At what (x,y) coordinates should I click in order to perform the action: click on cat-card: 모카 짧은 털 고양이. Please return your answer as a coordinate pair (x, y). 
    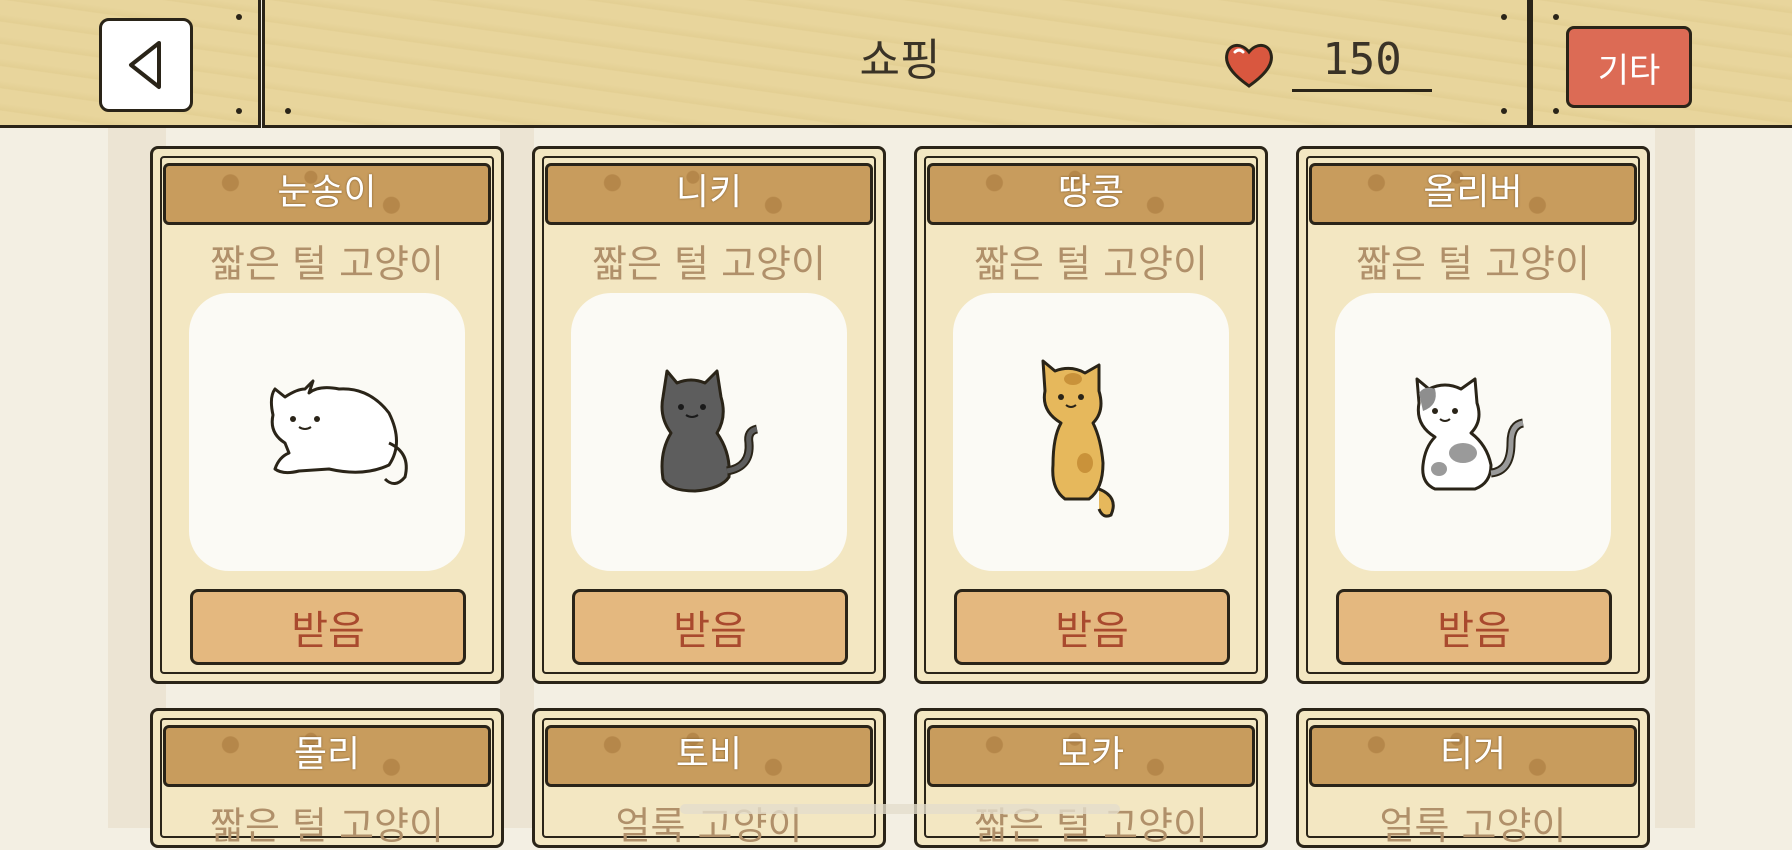
    Looking at the image, I should click on (1091, 778).